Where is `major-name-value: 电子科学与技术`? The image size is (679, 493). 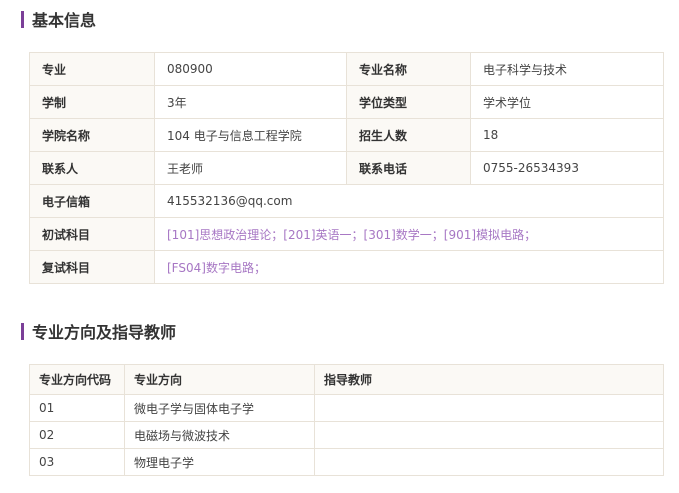 major-name-value: 电子科学与技术 is located at coordinates (567, 69).